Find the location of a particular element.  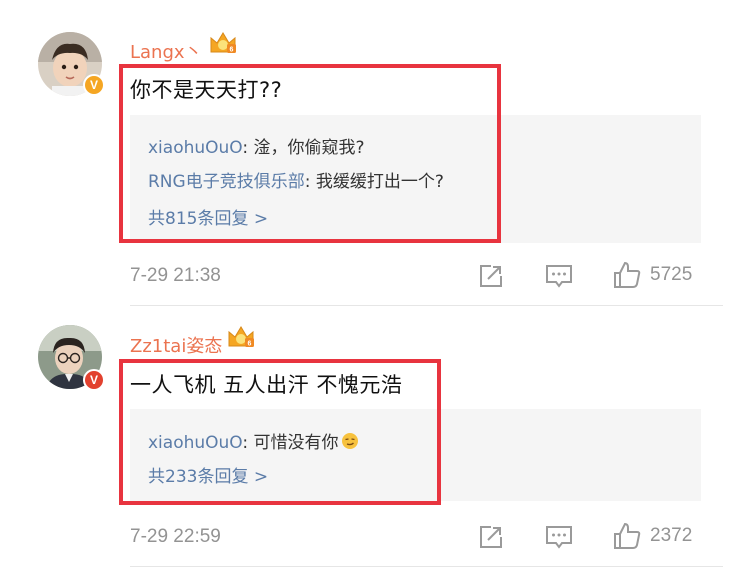

reply-line: xiaohuOuO: 可惜没有你 is located at coordinates (253, 441).